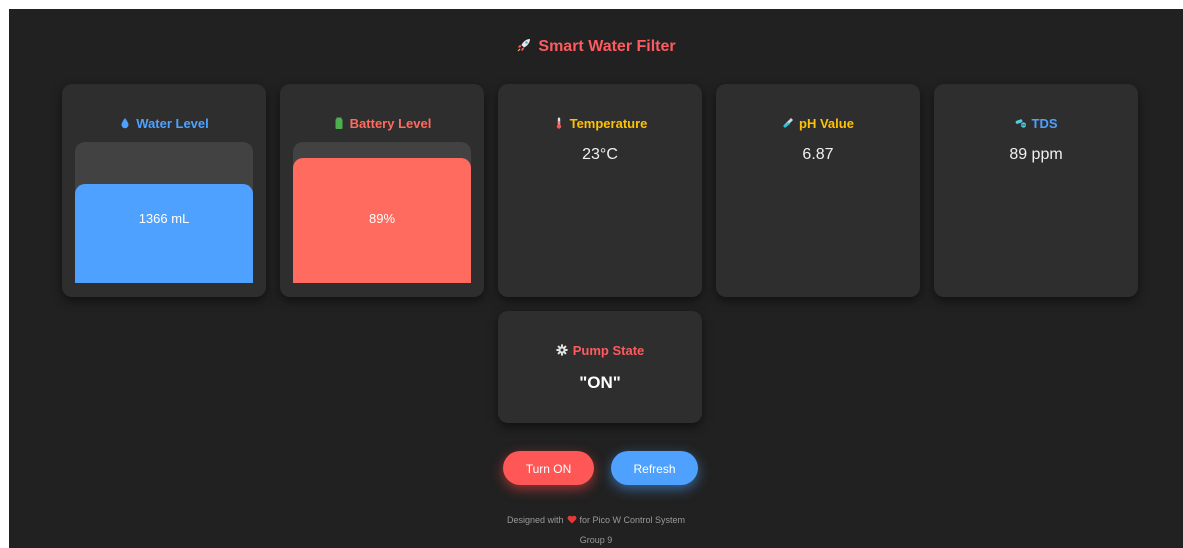  Describe the element at coordinates (600, 367) in the screenshot. I see `pump-state-card: Pump State "ON"` at that location.